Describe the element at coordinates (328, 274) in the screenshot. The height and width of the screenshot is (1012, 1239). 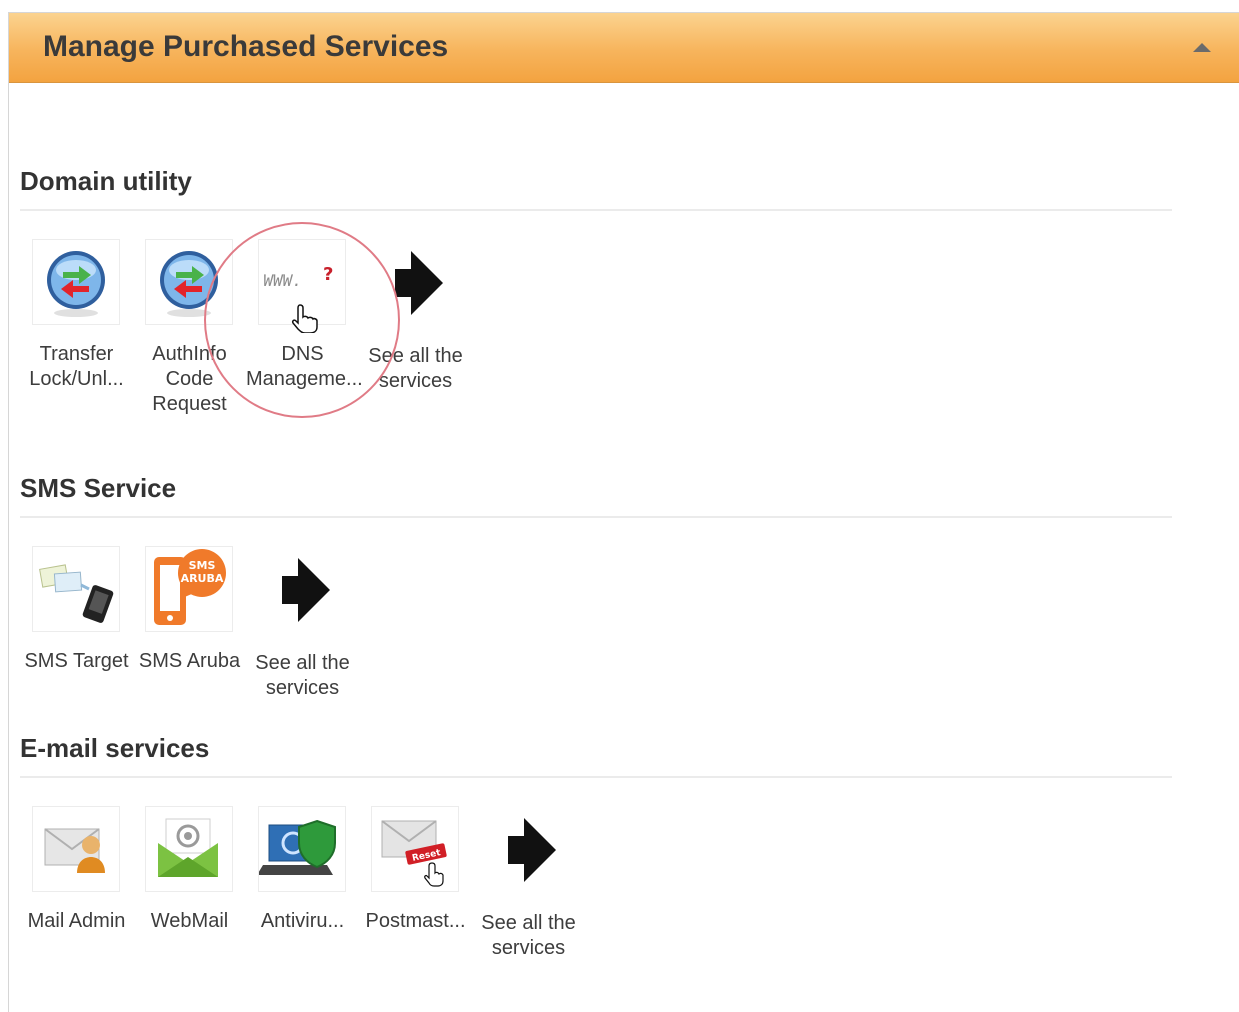
I see `question-mark-text: ?` at that location.